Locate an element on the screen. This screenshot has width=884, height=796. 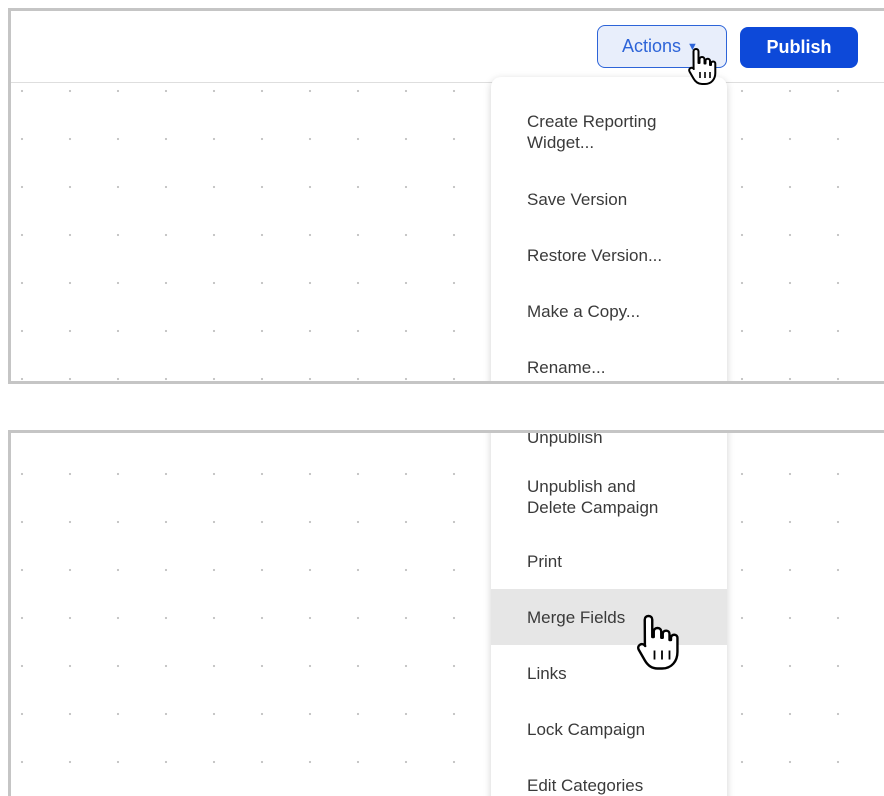
menu-item-print: Print is located at coordinates (609, 561).